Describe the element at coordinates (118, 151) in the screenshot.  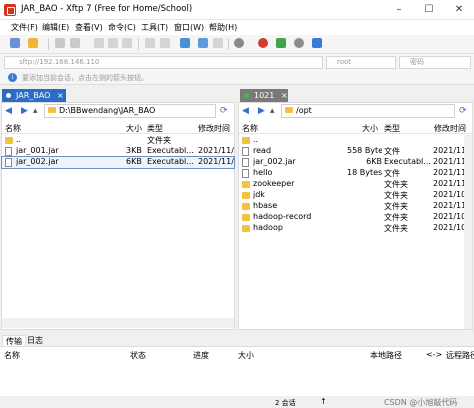
I see `list-item: jar_001.jar 3KB Executabl... 2021/11/1` at that location.